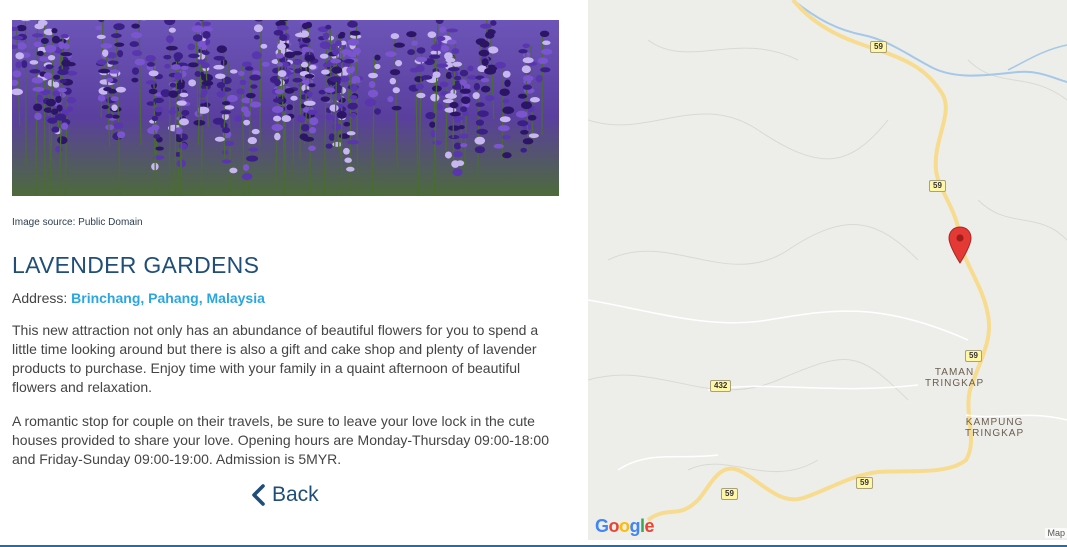 Image resolution: width=1067 pixels, height=547 pixels. I want to click on address-link: Brinchang, Pahang, Malaysia, so click(168, 298).